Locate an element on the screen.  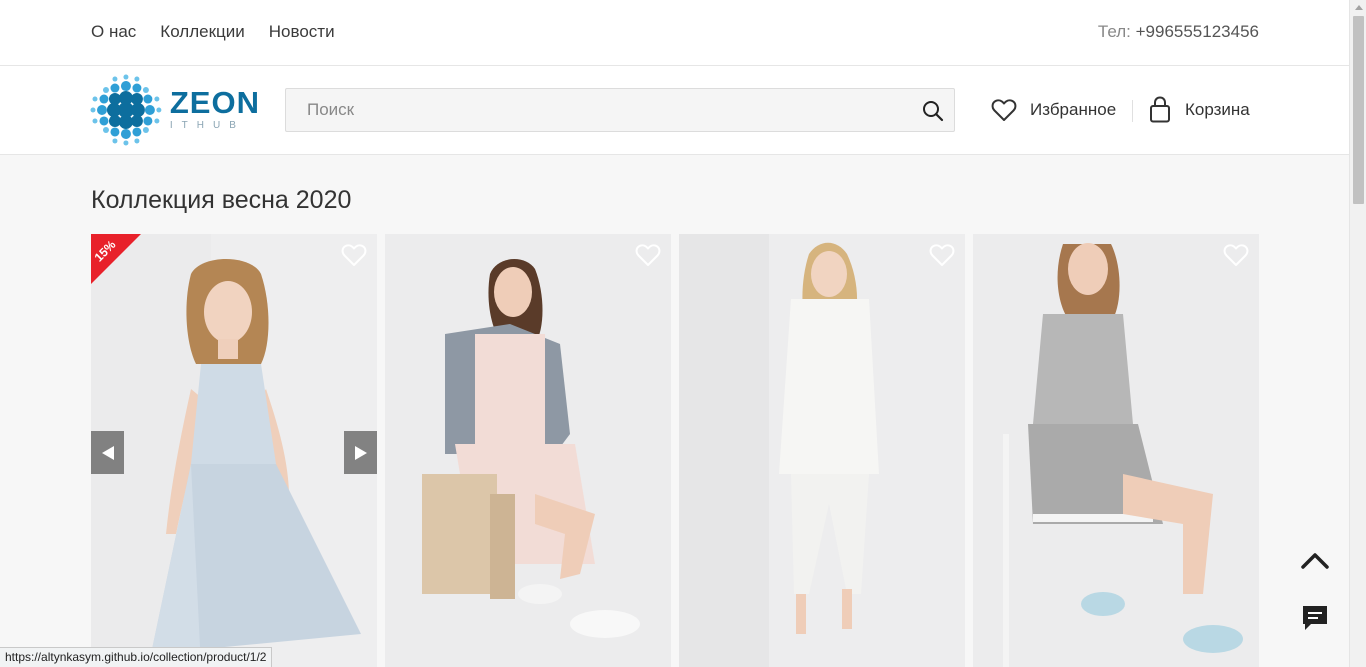
logo-subtitle: ITHUB is located at coordinates (207, 125).